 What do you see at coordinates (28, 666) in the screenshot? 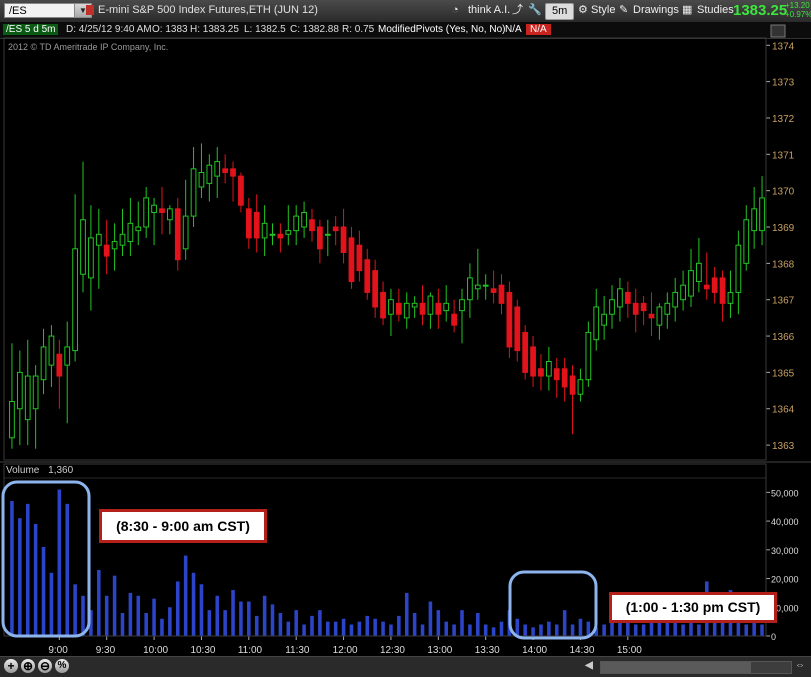
I see `zoom-in-icon: ⊕` at bounding box center [28, 666].